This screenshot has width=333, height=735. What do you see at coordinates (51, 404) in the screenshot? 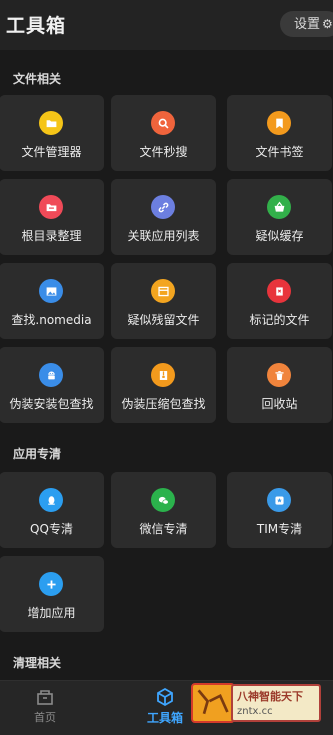
I see `tool-label: 伪装安装包查找` at bounding box center [51, 404].